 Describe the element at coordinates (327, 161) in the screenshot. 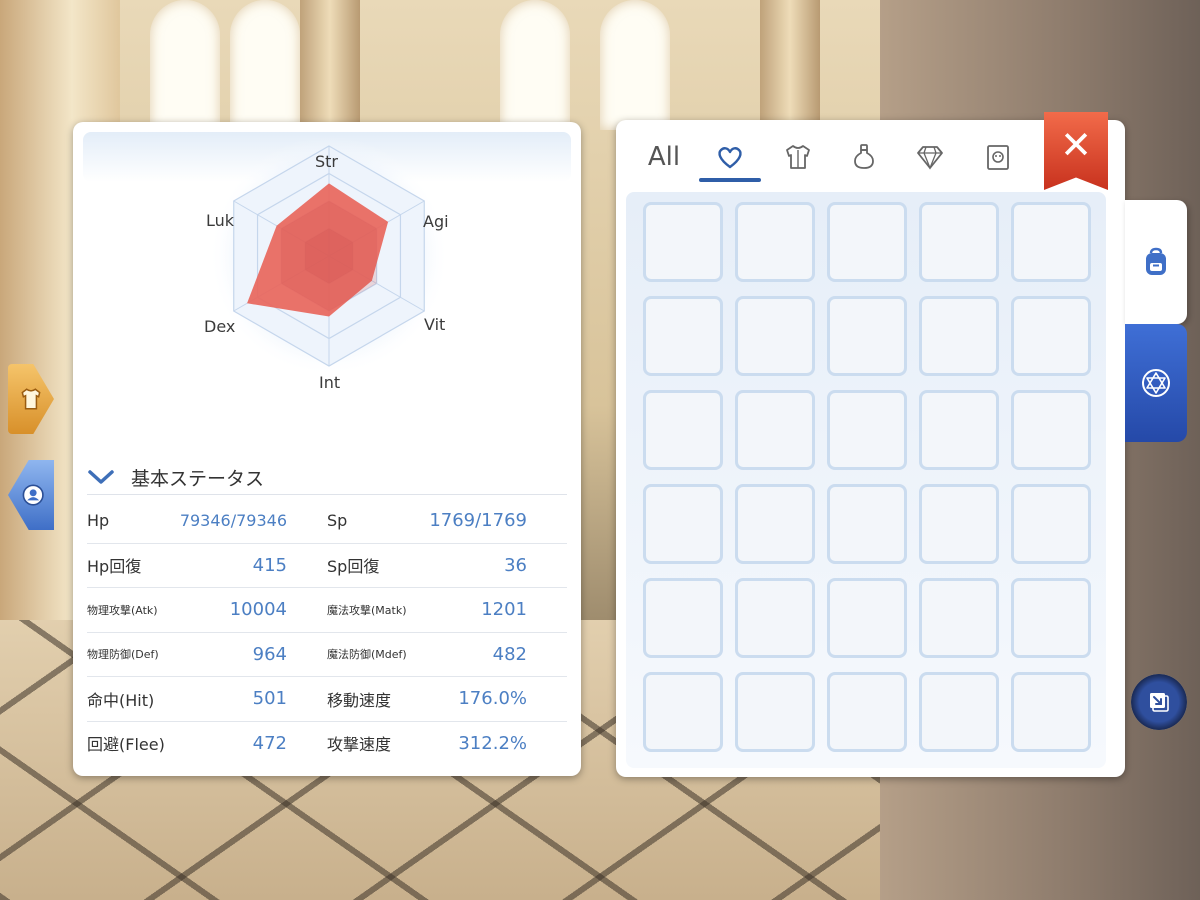

I see `radar-label-str: Str` at that location.